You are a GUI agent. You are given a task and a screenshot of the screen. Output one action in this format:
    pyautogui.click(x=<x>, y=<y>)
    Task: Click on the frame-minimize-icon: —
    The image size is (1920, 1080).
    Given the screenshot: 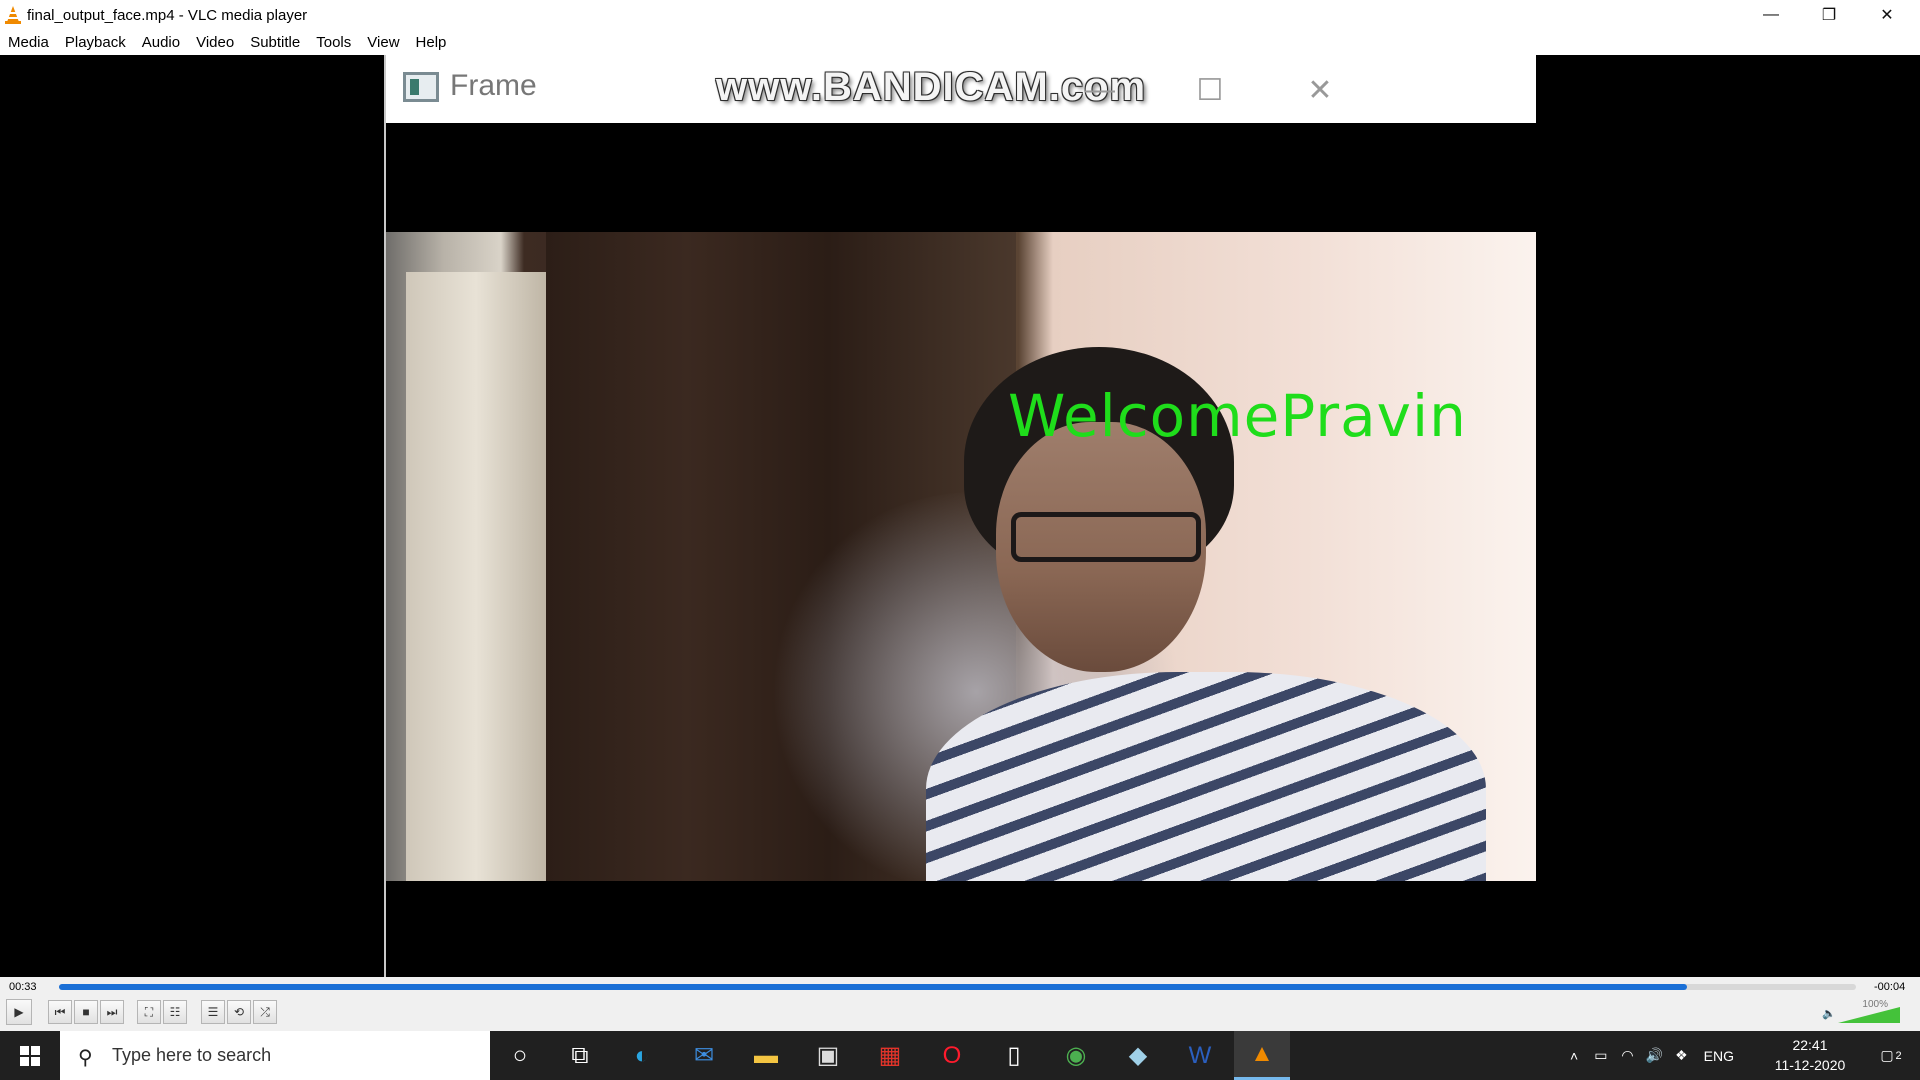 What is the action you would take?
    pyautogui.click(x=1100, y=89)
    